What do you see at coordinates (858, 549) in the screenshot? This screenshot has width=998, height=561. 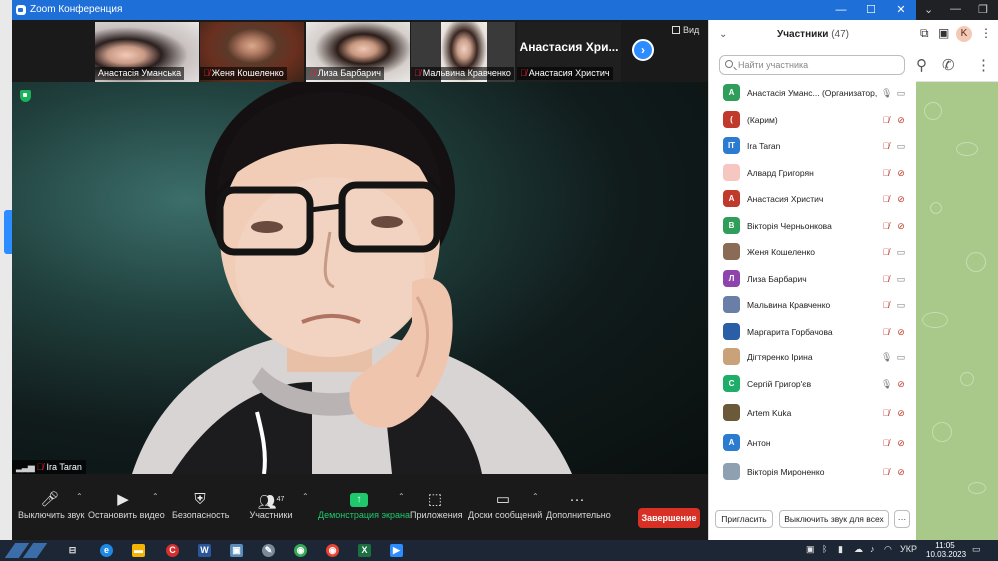 I see `onedrive-icon: ☁` at bounding box center [858, 549].